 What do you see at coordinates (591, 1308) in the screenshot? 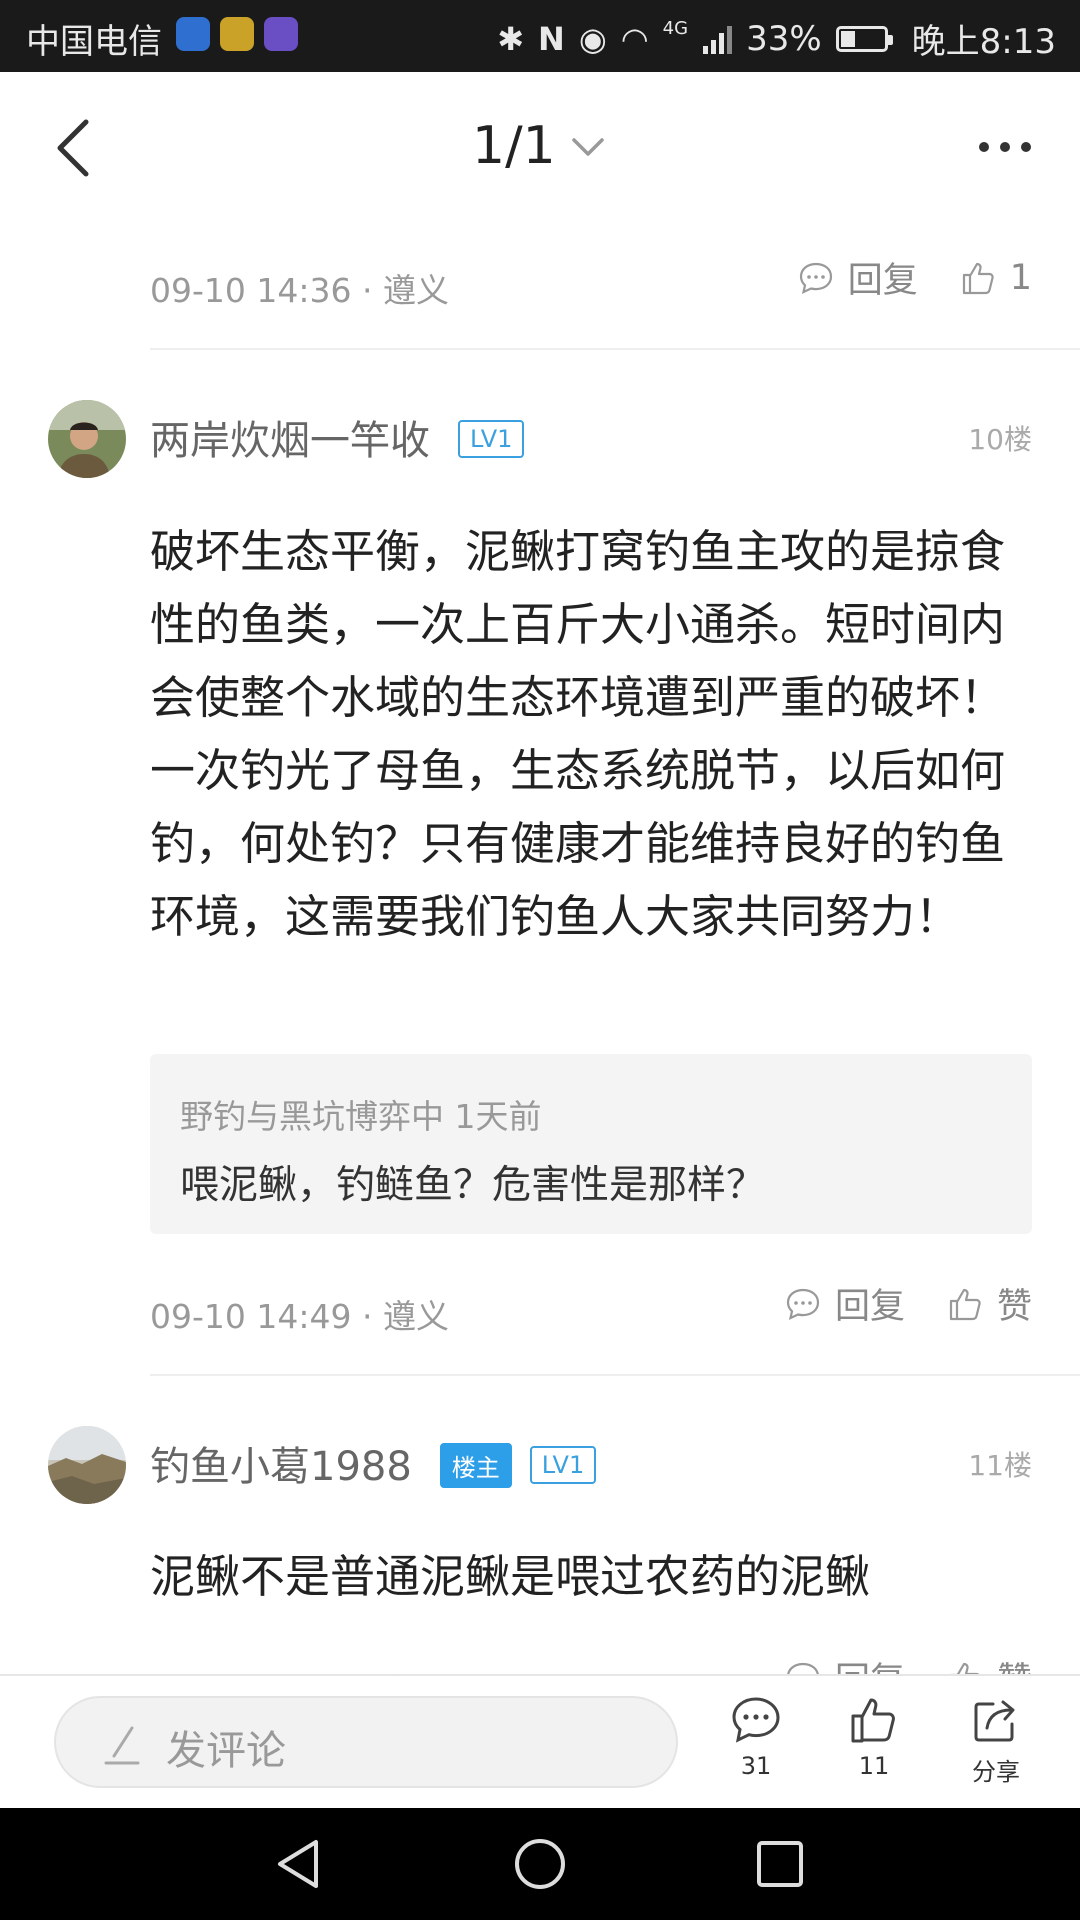
I see `comment-meta-row: 09-10 14:49 · 遵义 回复 赞` at bounding box center [591, 1308].